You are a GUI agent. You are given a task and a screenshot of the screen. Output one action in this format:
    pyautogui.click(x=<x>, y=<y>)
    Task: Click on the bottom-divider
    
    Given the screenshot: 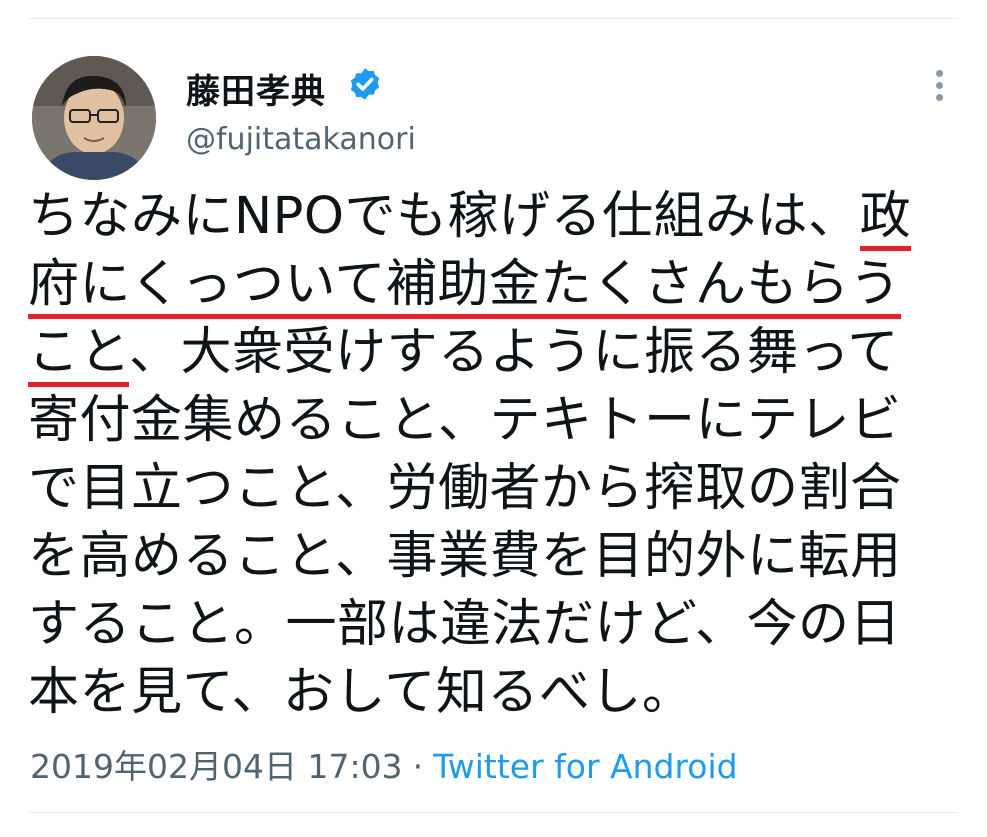 What is the action you would take?
    pyautogui.click(x=493, y=812)
    